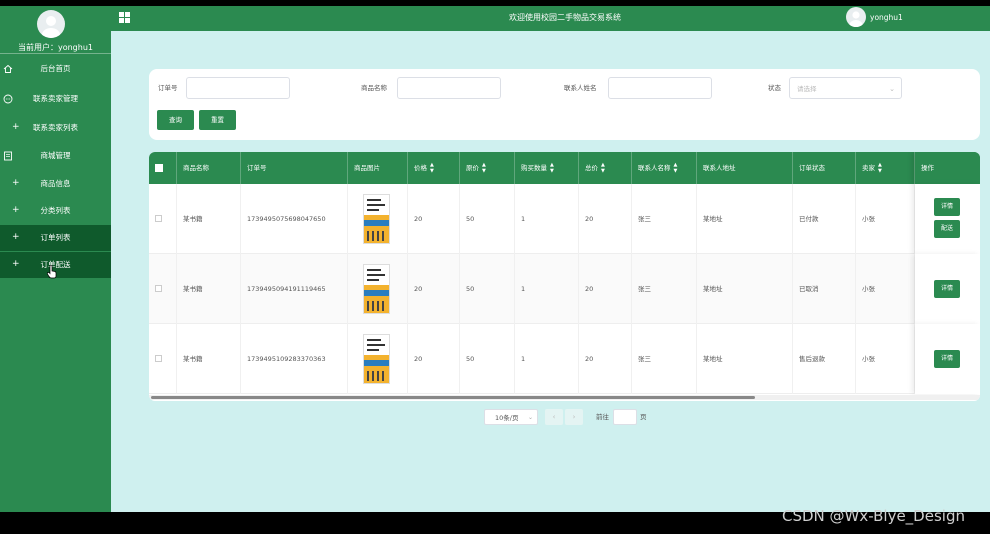  Describe the element at coordinates (449, 88) in the screenshot. I see `product-name-input` at that location.